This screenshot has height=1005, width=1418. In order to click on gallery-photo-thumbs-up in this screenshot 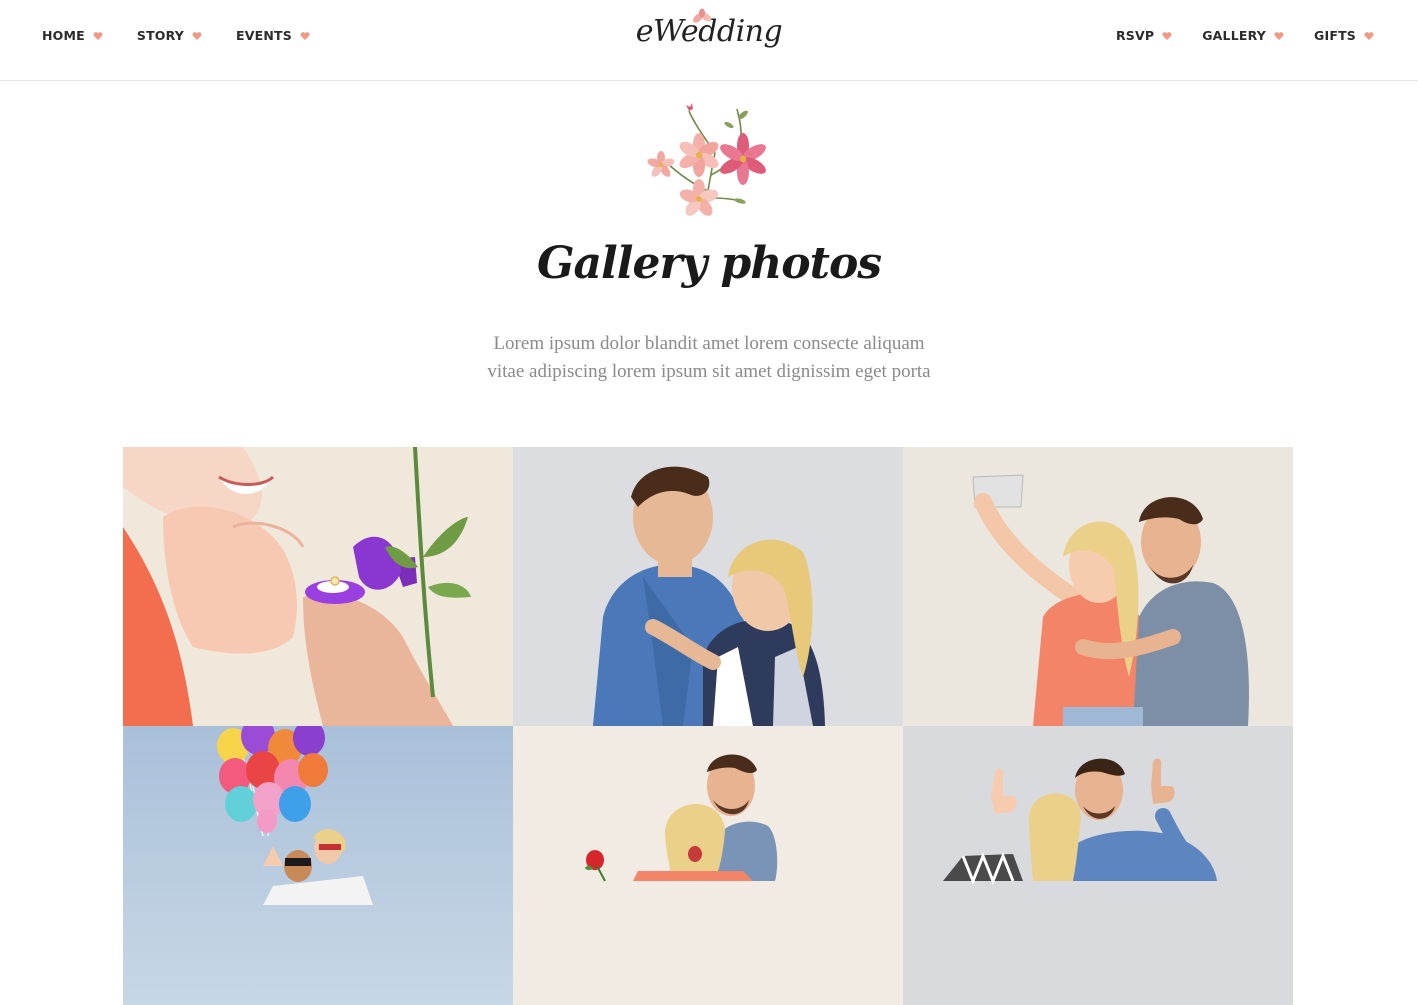, I will do `click(1098, 865)`.